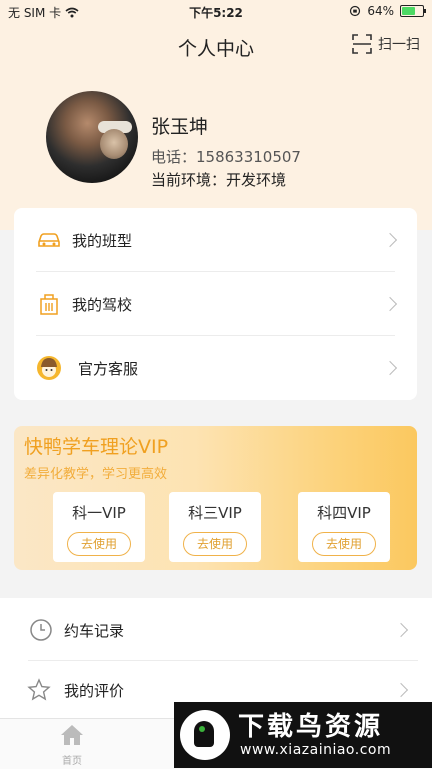 Image resolution: width=432 pixels, height=769 pixels. Describe the element at coordinates (355, 11) in the screenshot. I see `orientation-lock-icon` at that location.